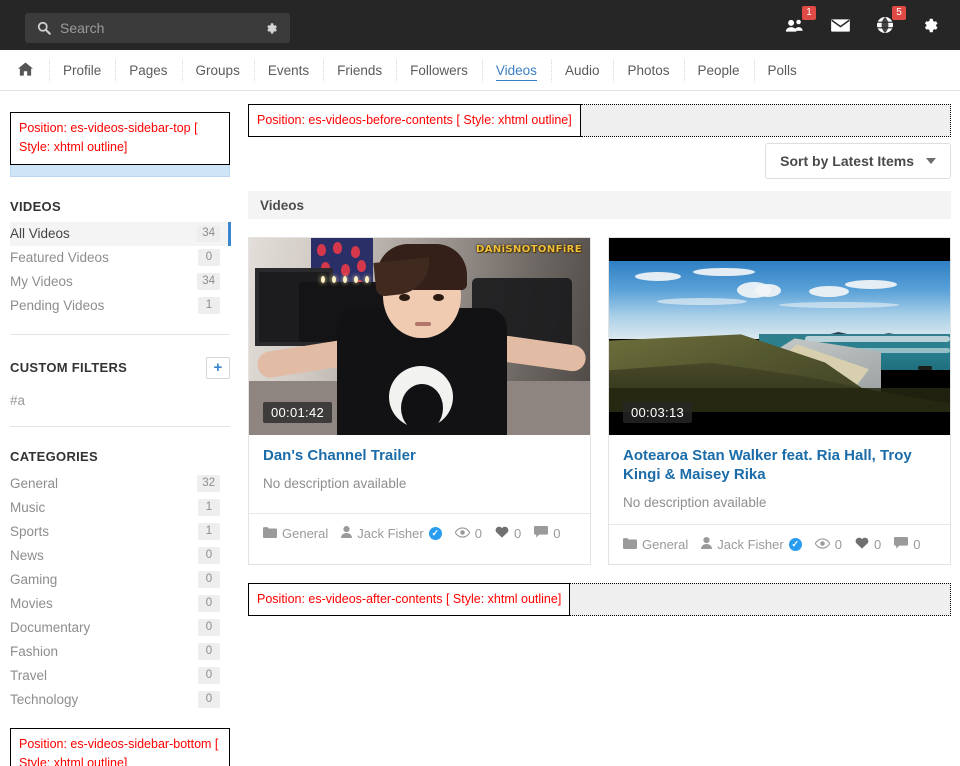 This screenshot has width=960, height=766. Describe the element at coordinates (120, 361) in the screenshot. I see `custom-filters-title-row: Custom Filters +` at that location.